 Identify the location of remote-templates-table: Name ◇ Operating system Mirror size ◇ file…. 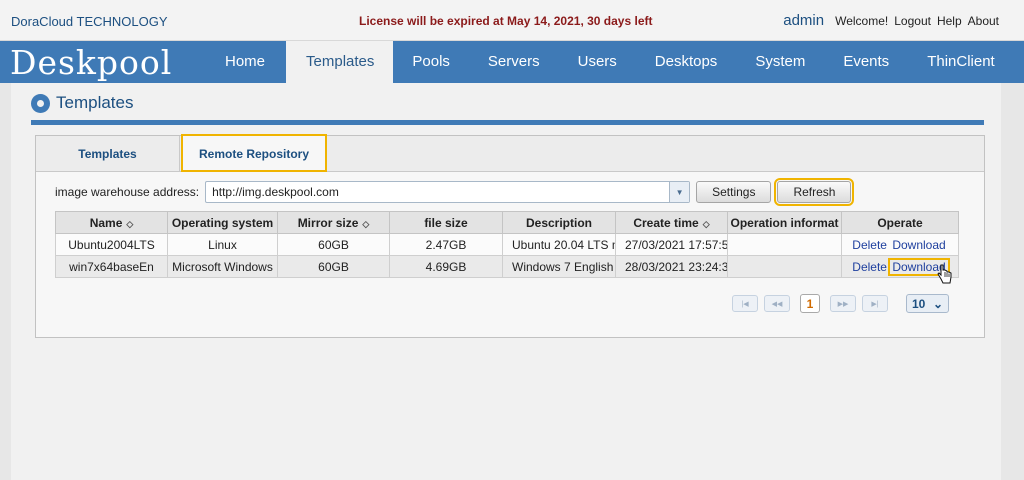
(507, 244).